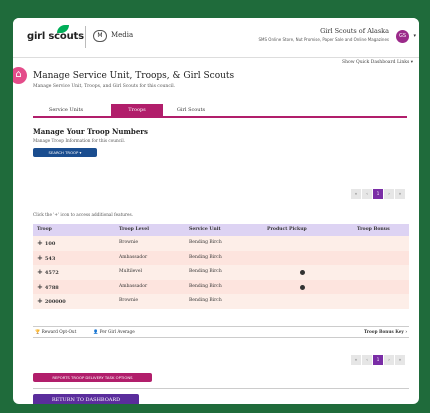 Image resolution: width=430 pixels, height=413 pixels. What do you see at coordinates (51, 273) in the screenshot?
I see `troop-number: 4572` at bounding box center [51, 273].